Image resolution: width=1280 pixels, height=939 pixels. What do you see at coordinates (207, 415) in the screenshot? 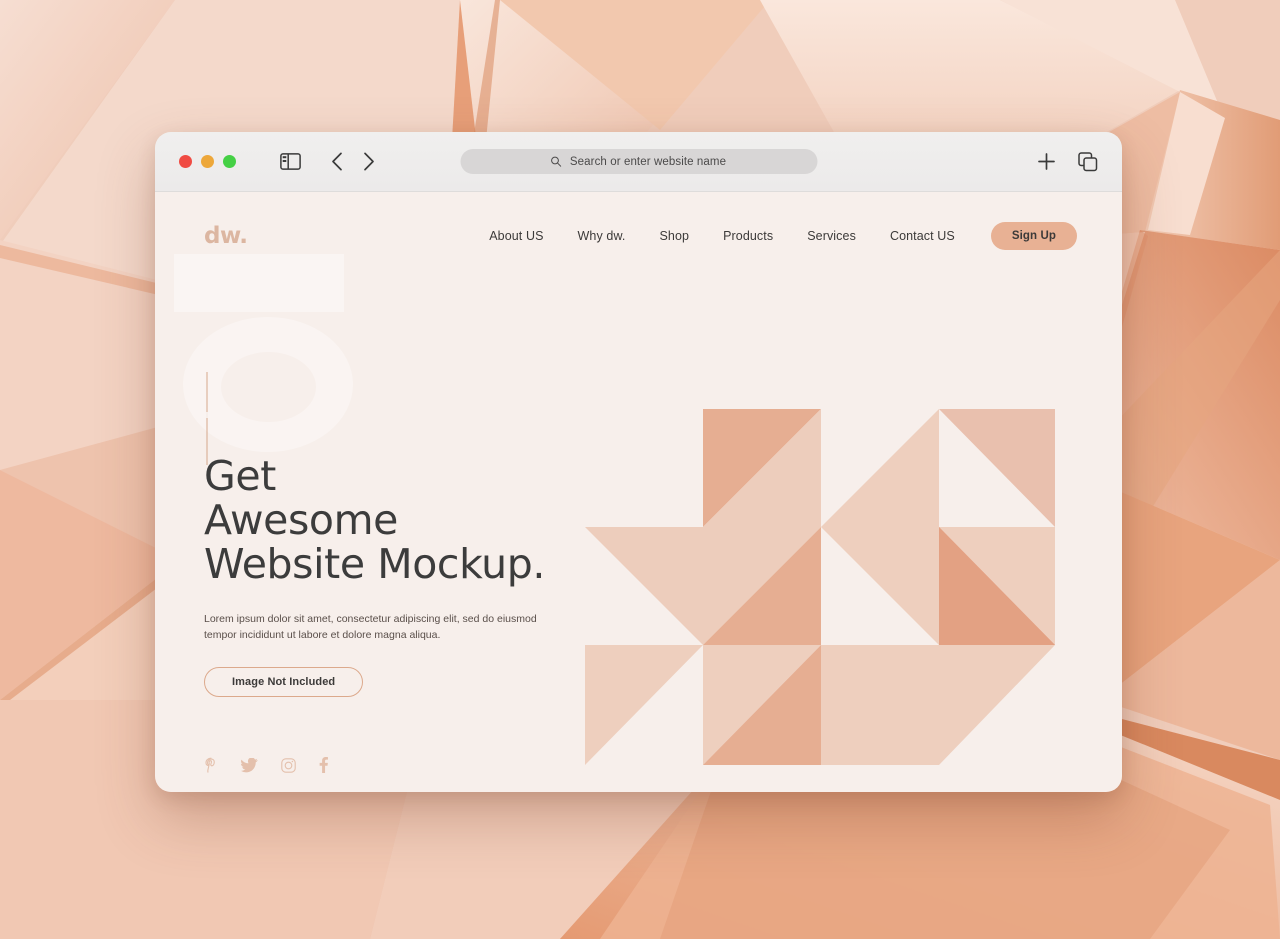
I see `watermark-line-gap` at bounding box center [207, 415].